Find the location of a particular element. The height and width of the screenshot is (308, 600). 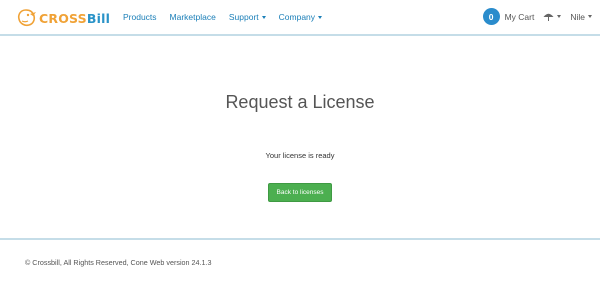

user-menu-dropdown: Nile is located at coordinates (581, 17).